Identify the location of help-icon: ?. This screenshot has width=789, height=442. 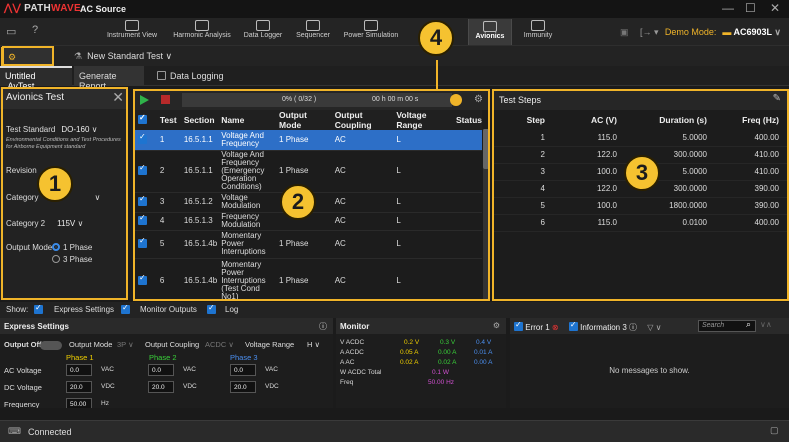
(35, 30).